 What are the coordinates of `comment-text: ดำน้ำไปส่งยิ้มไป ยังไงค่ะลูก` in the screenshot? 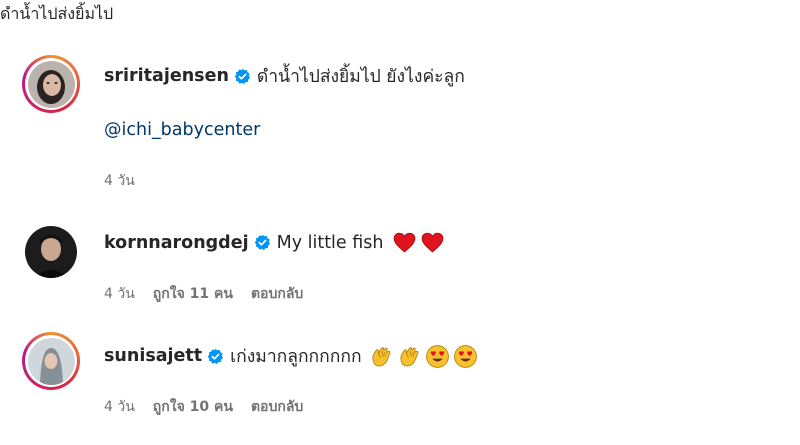 It's located at (360, 77).